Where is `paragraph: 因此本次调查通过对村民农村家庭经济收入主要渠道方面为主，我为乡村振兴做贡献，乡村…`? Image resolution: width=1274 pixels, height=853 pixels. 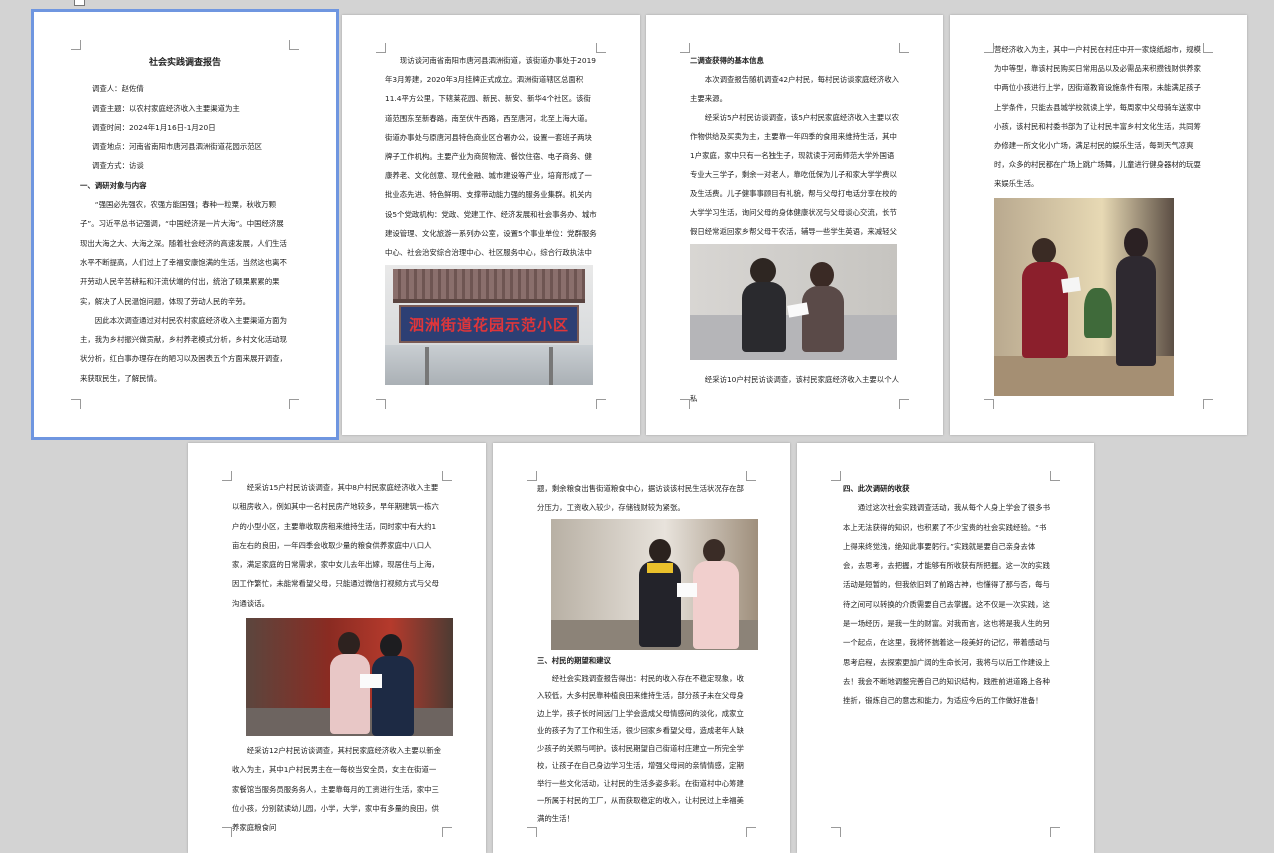 paragraph: 因此本次调查通过对村民农村家庭经济收入主要渠道方面为主，我为乡村振兴做贡献，乡村… is located at coordinates (183, 349).